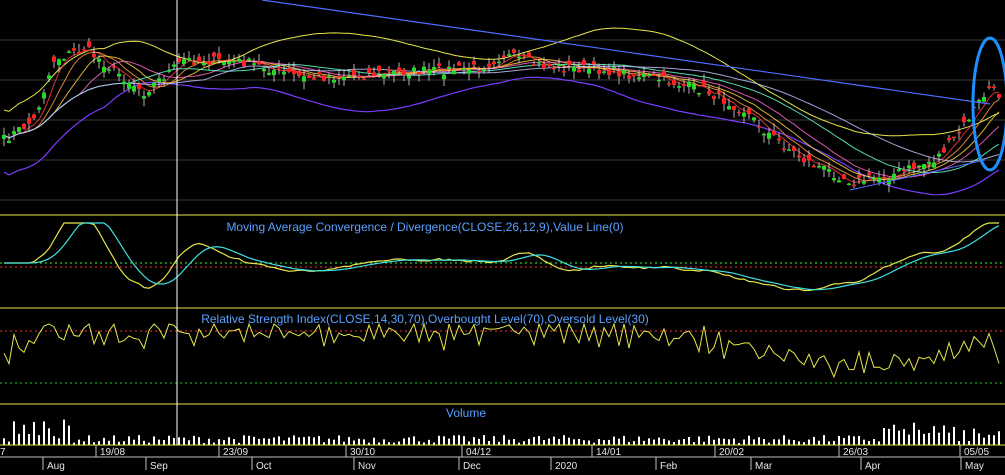 The image size is (1005, 475). Describe the element at coordinates (56, 466) in the screenshot. I see `month-label: Aug` at that location.